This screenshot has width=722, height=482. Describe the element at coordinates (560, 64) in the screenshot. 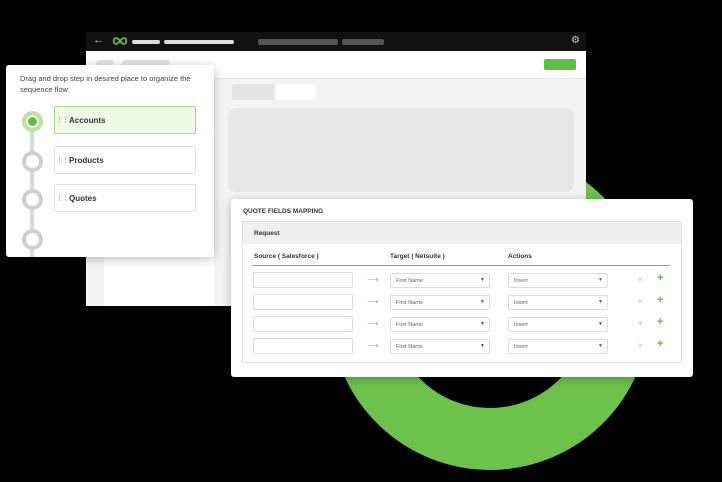

I see `primary-button` at that location.